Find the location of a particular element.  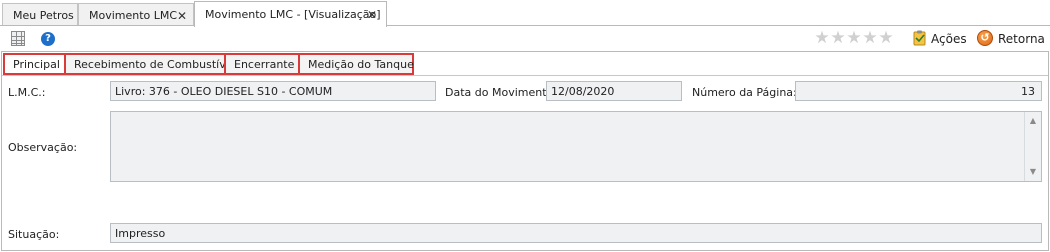

acoes-button: Ações is located at coordinates (949, 39).